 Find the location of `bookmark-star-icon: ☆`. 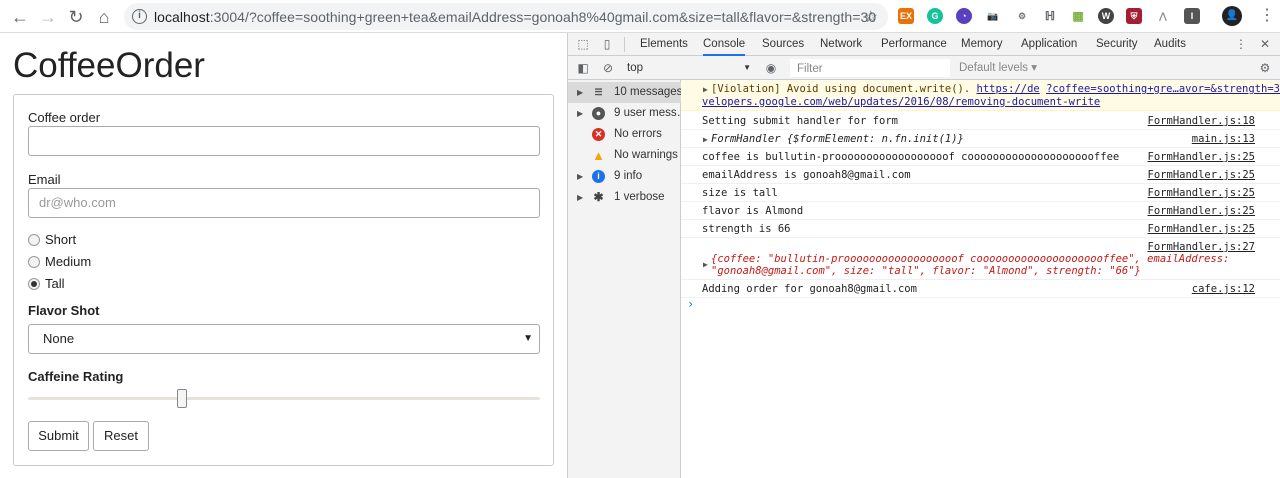

bookmark-star-icon: ☆ is located at coordinates (871, 17).